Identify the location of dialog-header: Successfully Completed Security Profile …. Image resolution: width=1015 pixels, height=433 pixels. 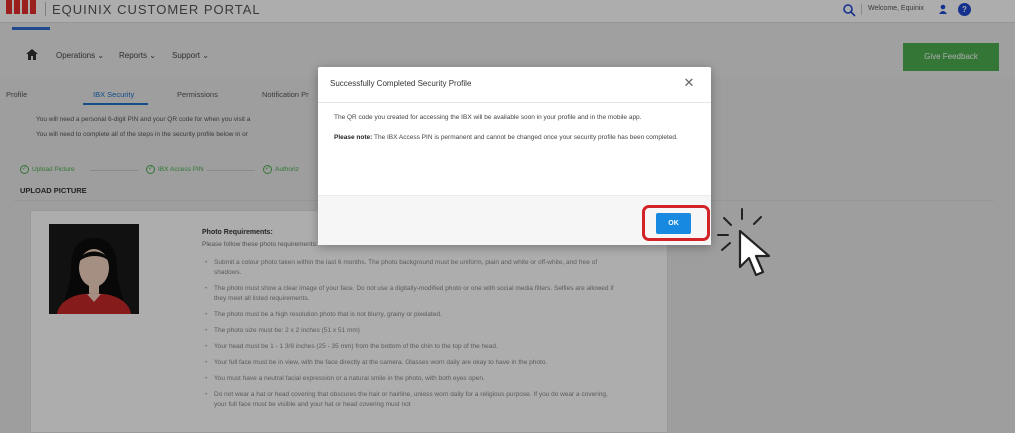
(514, 85).